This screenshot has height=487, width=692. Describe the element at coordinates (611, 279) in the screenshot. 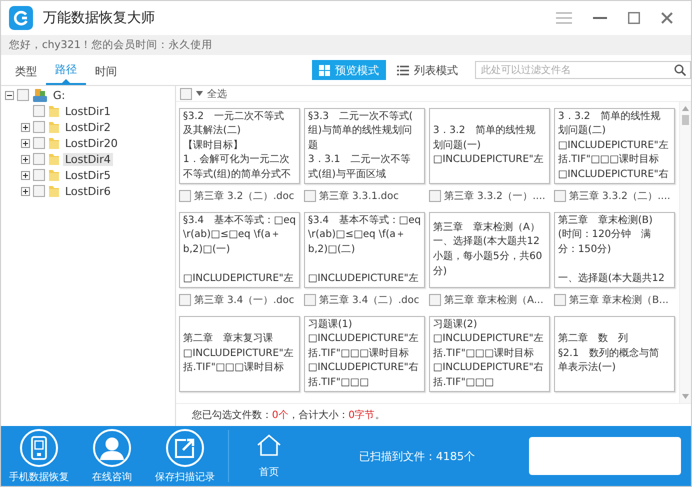

I see `preview-line: 一、选择题(本大题共12` at that location.